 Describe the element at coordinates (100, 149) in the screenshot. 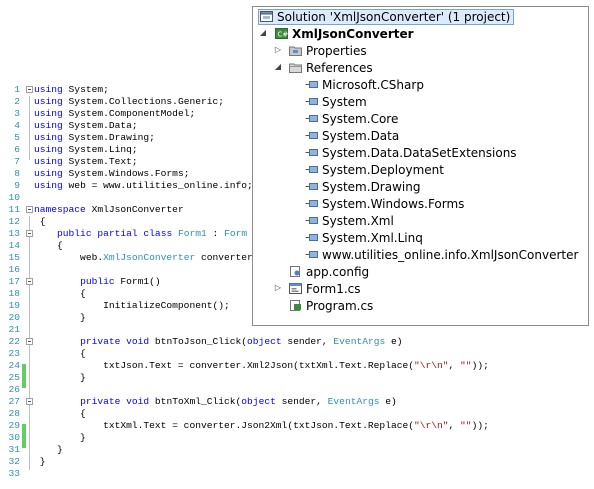

I see `code-token: System.Linq;` at that location.